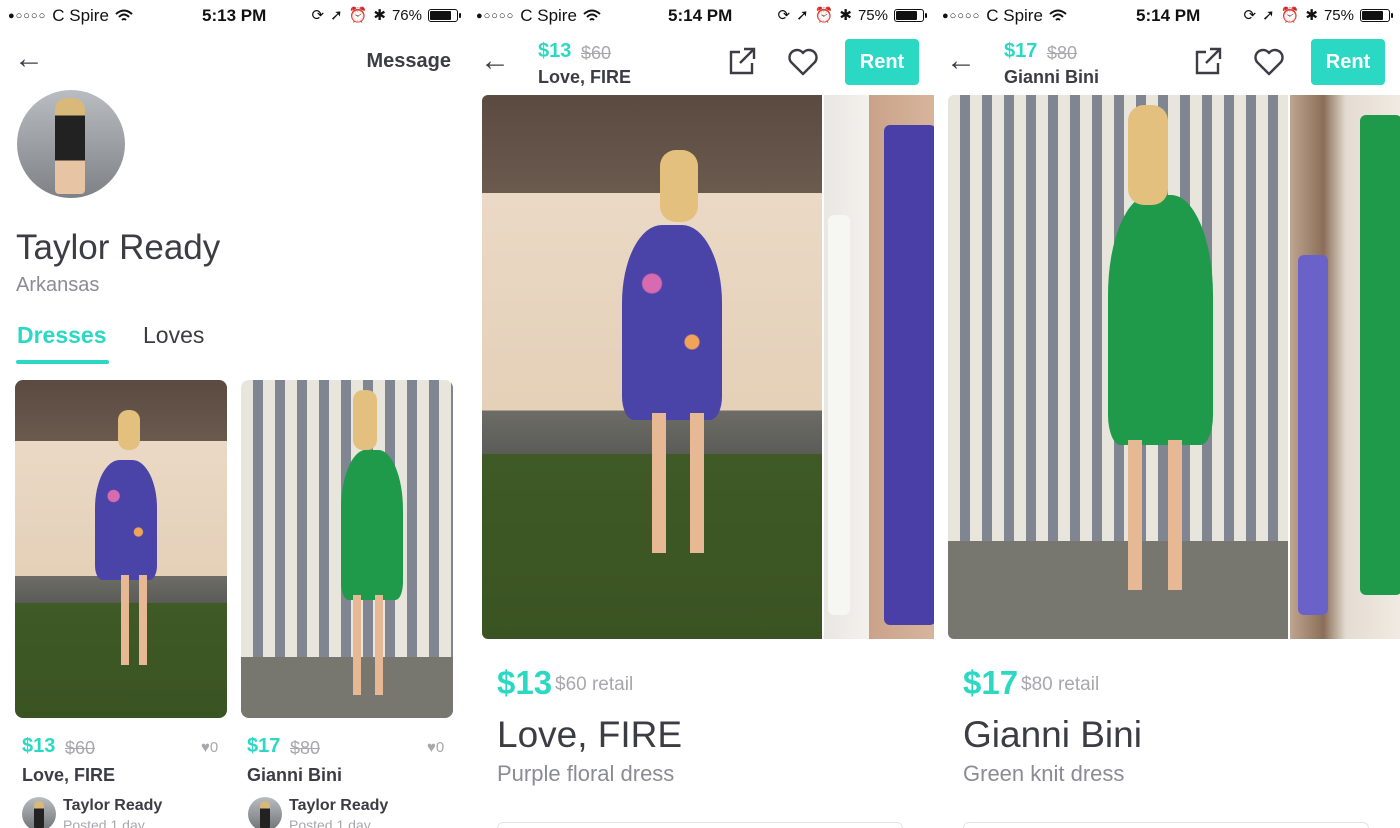 The width and height of the screenshot is (1400, 828). I want to click on dress-photo-love-fire, so click(121, 549).